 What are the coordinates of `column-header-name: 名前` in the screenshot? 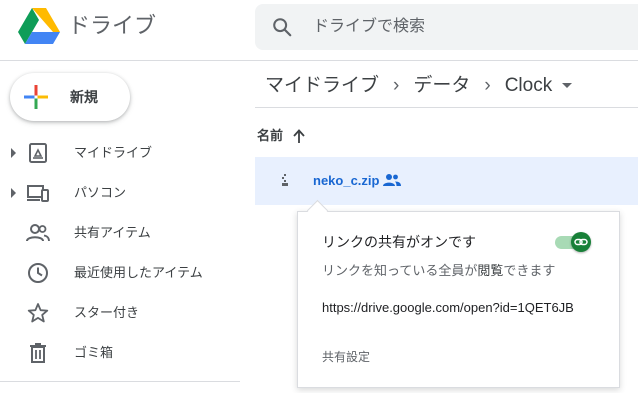 It's located at (270, 136).